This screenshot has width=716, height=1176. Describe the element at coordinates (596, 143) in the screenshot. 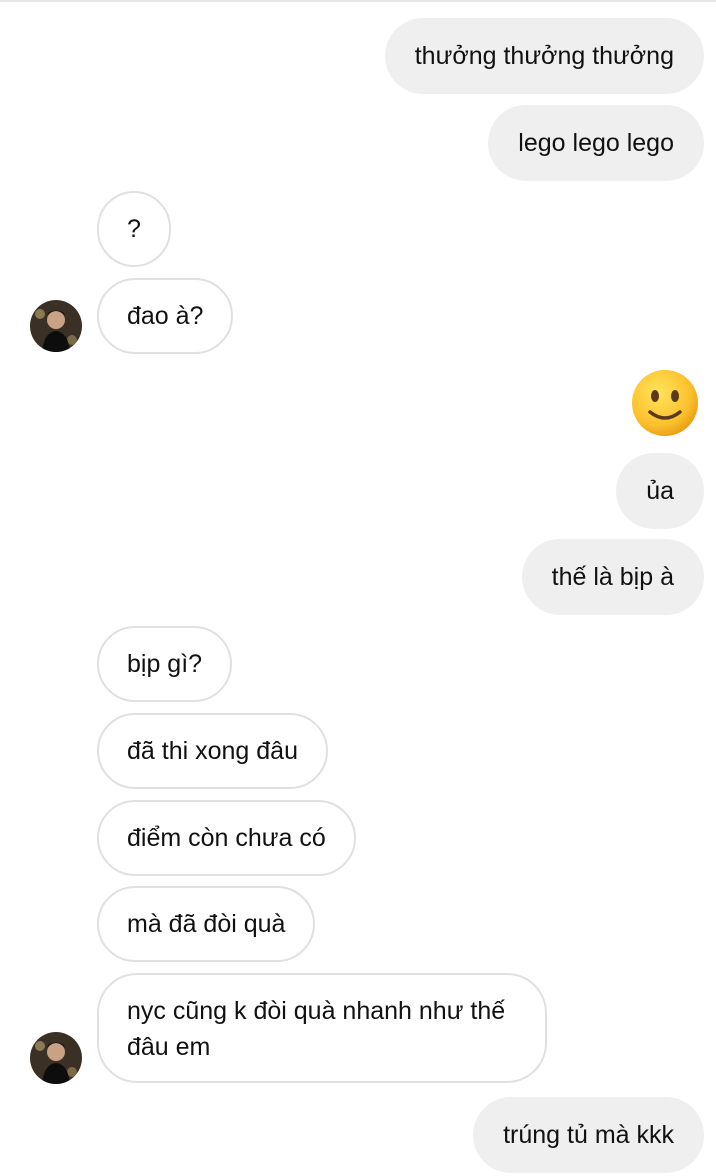

I see `sent-message-bubble: lego lego lego` at that location.